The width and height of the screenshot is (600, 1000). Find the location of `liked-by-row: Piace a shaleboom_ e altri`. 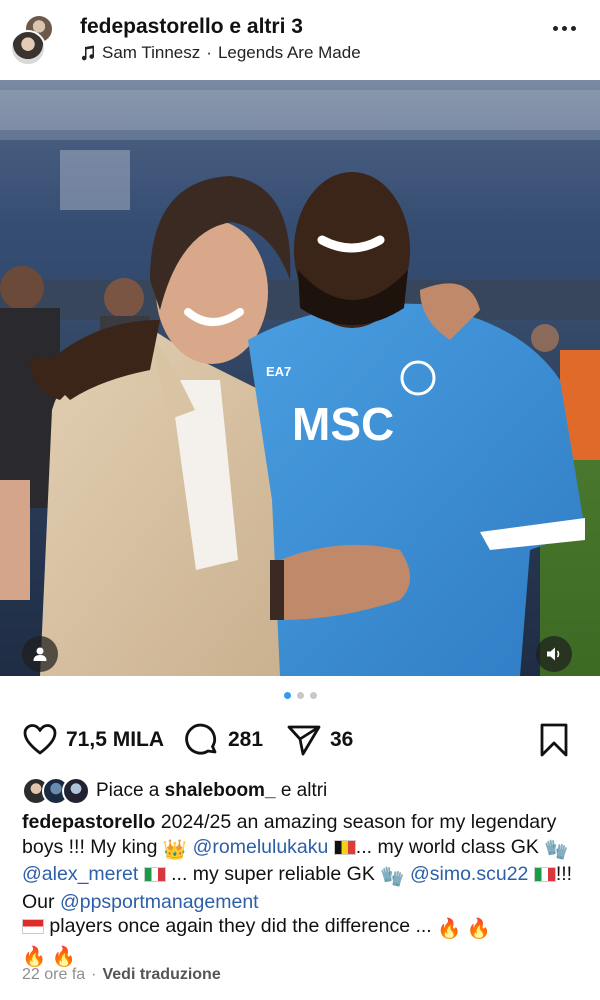

liked-by-row: Piace a shaleboom_ e altri is located at coordinates (174, 791).